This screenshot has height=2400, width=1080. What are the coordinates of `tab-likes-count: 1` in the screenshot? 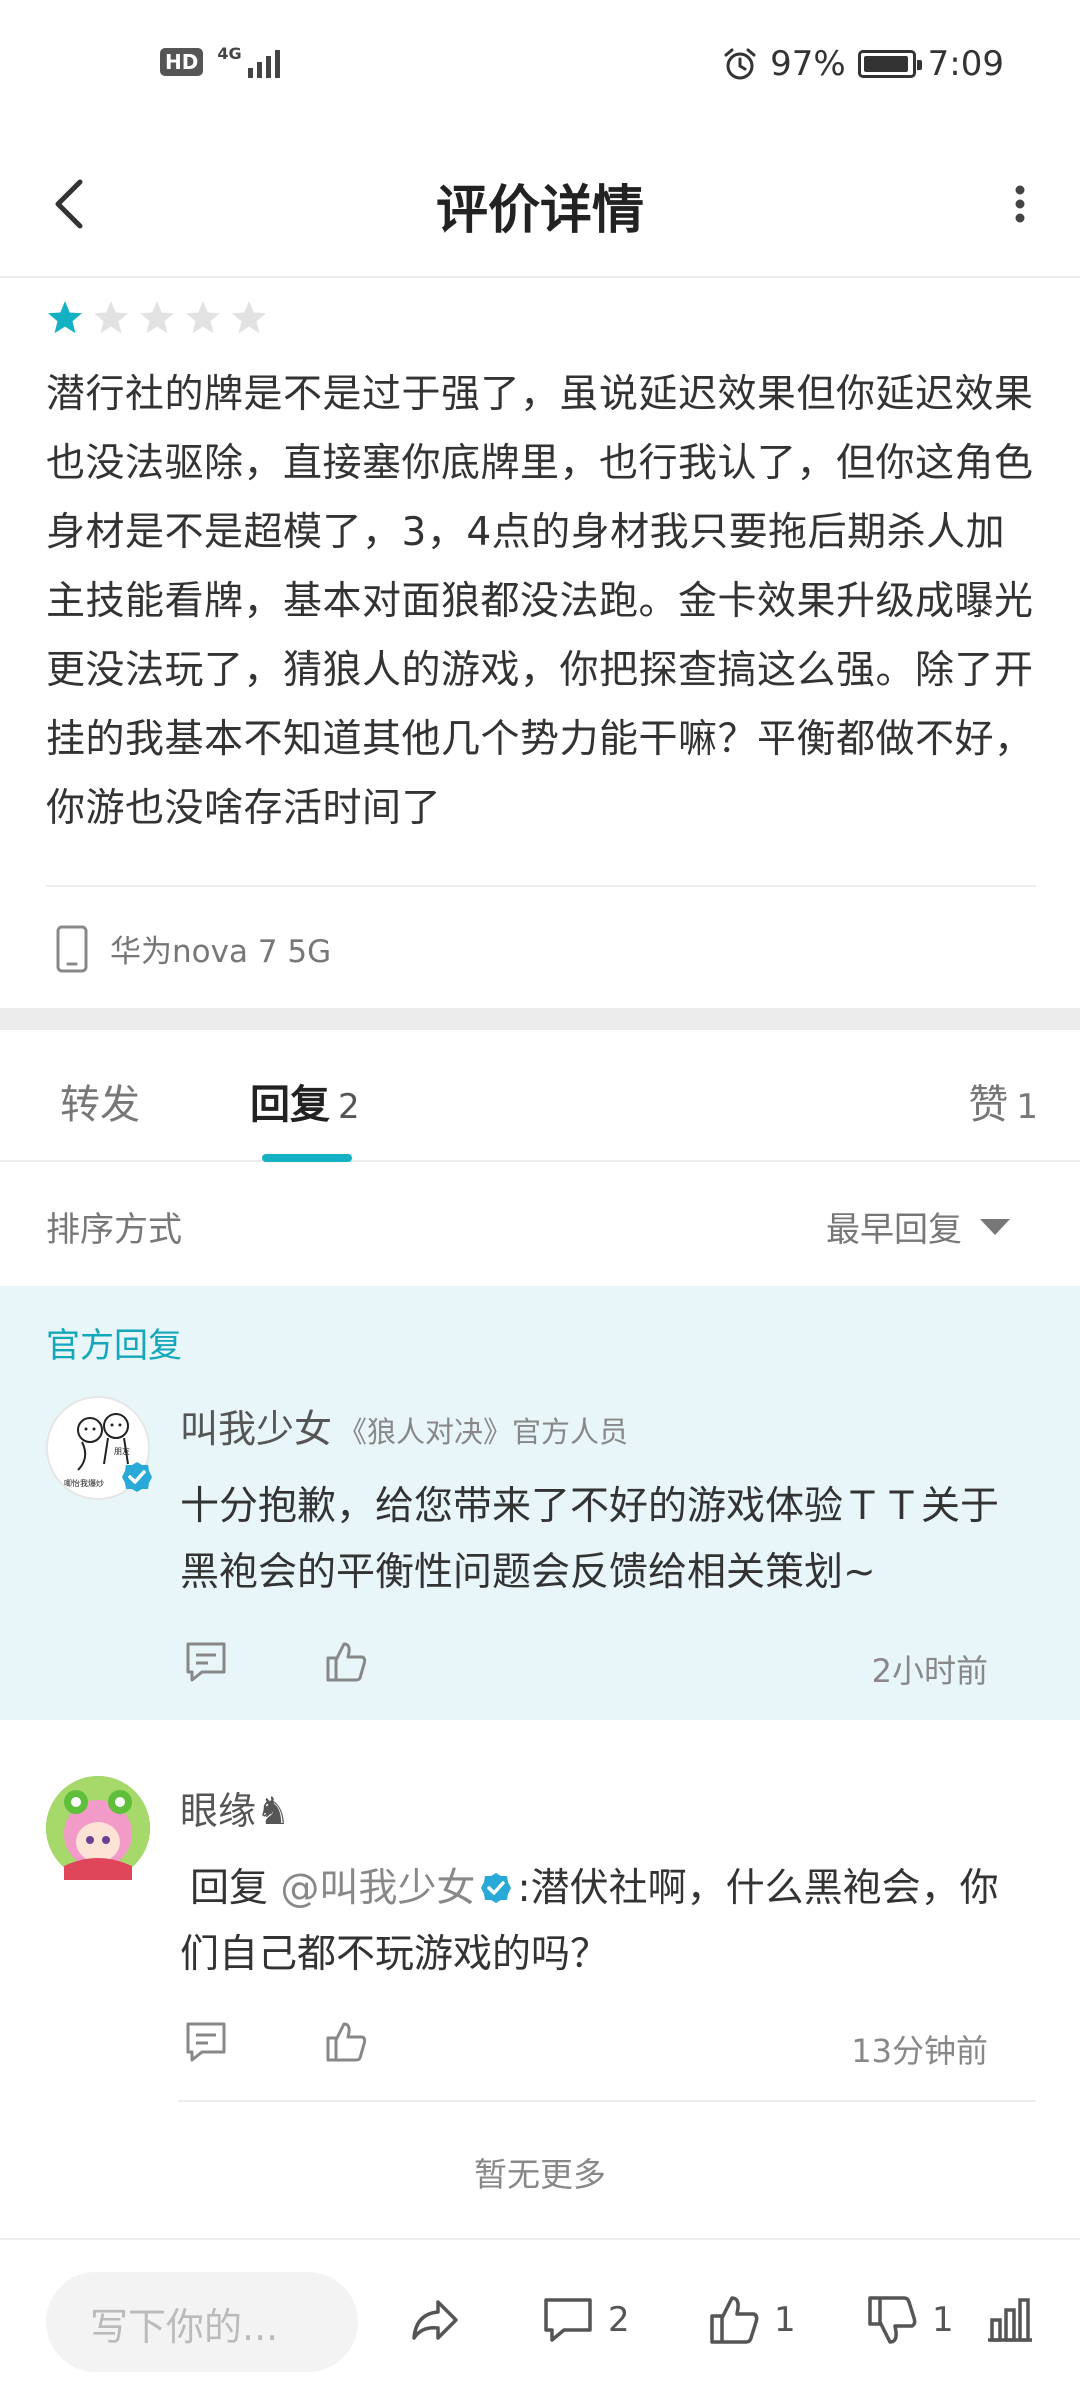 It's located at (1027, 1107).